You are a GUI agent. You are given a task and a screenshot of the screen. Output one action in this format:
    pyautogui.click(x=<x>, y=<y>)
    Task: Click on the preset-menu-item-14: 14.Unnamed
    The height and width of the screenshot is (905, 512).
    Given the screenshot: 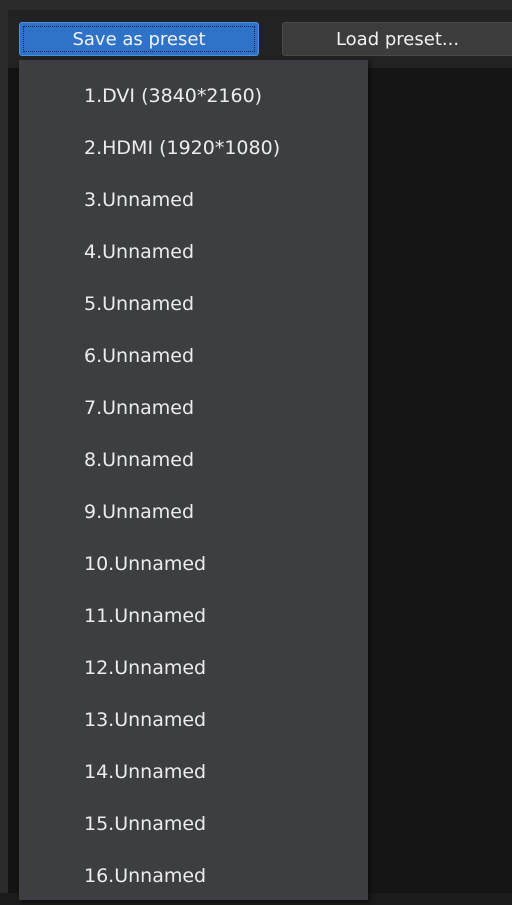 What is the action you would take?
    pyautogui.click(x=193, y=772)
    